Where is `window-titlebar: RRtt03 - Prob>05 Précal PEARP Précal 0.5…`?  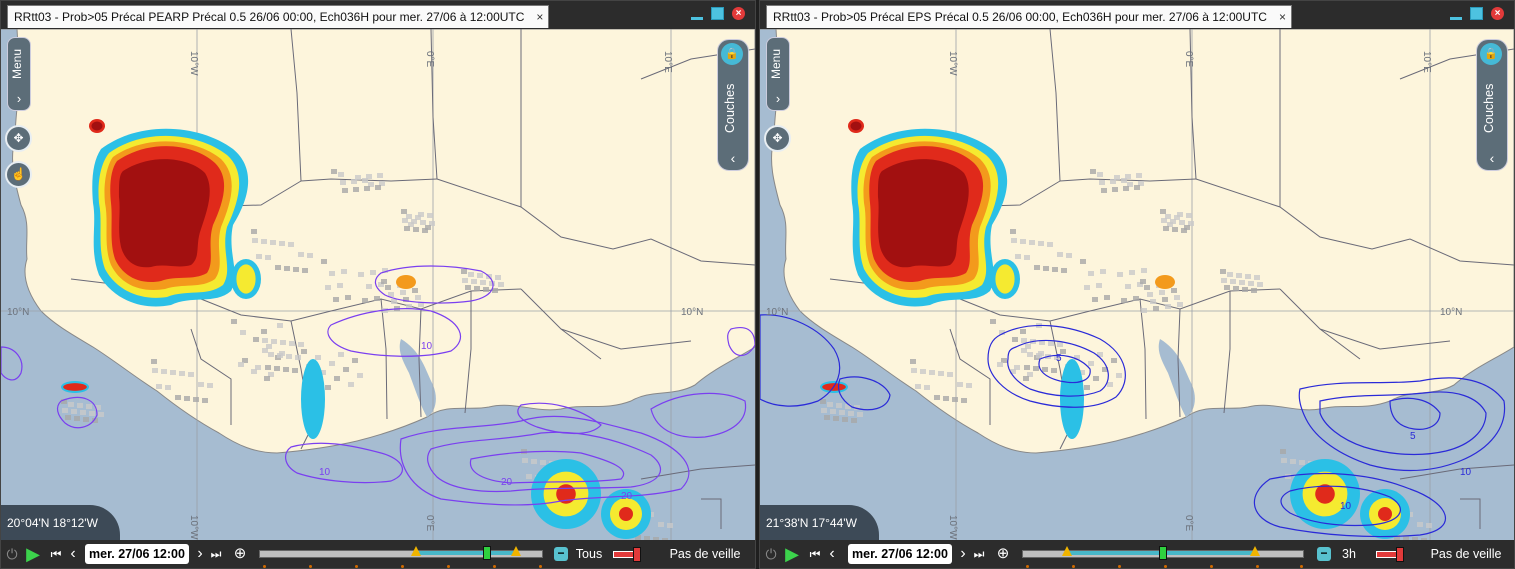
window-titlebar: RRtt03 - Prob>05 Précal PEARP Précal 0.5… is located at coordinates (378, 15).